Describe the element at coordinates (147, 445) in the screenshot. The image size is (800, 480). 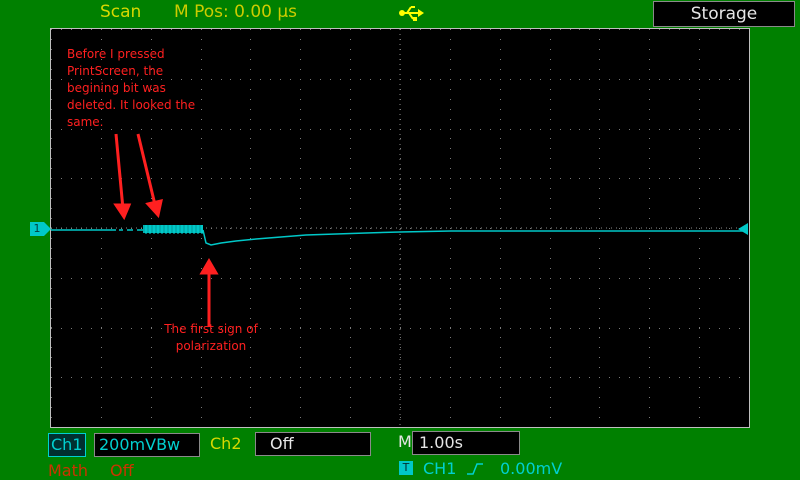
I see `ch1-scale: 200mVBw` at that location.